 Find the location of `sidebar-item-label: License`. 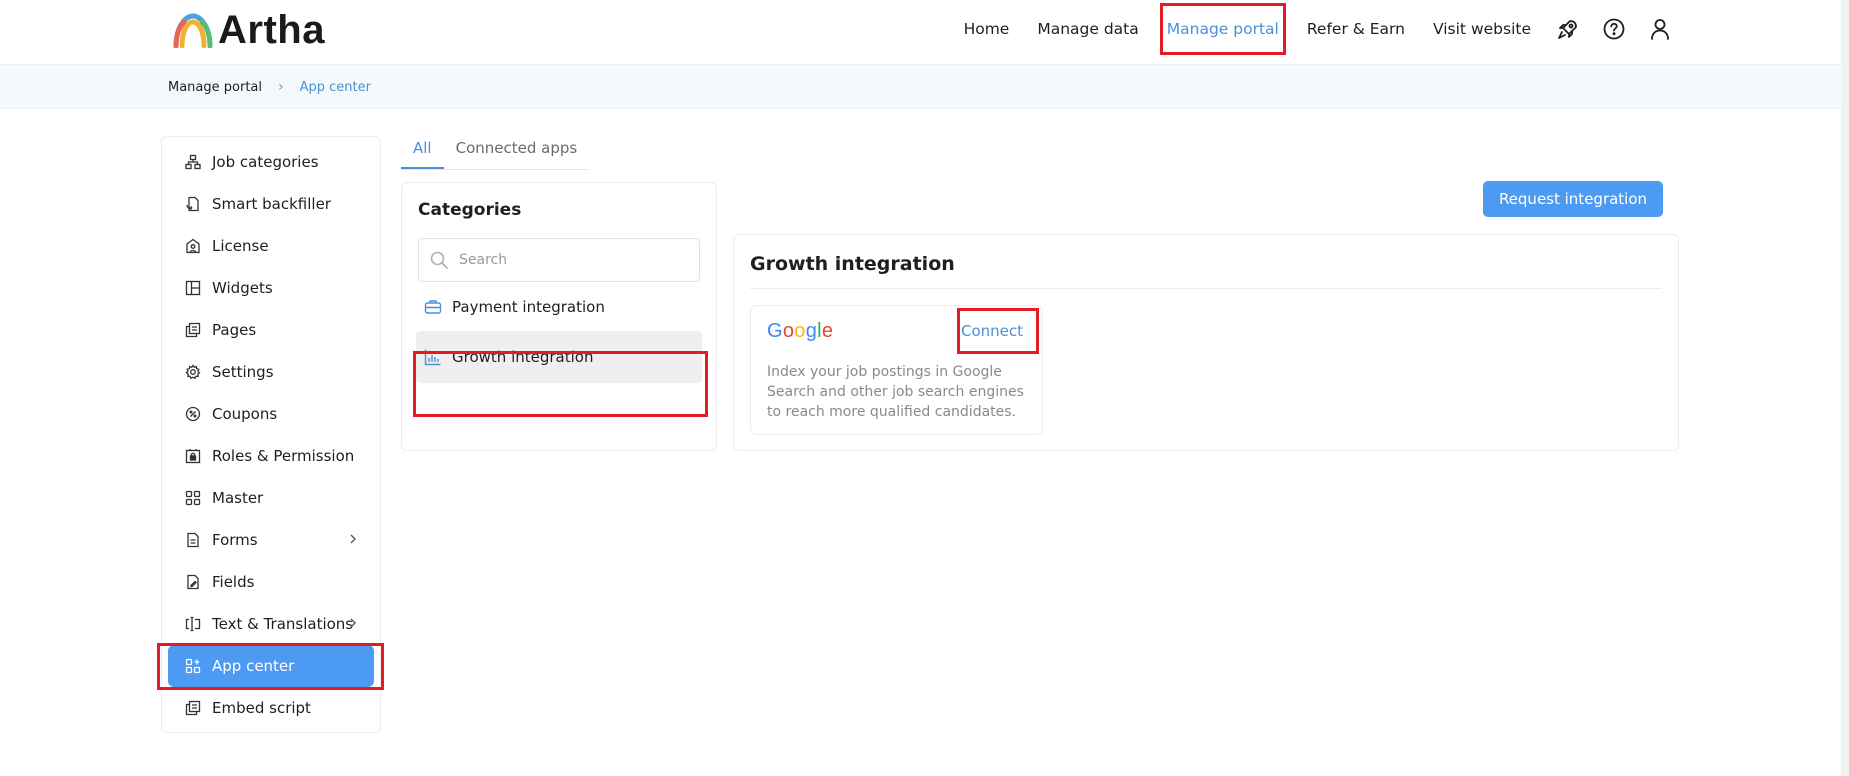

sidebar-item-label: License is located at coordinates (240, 246).